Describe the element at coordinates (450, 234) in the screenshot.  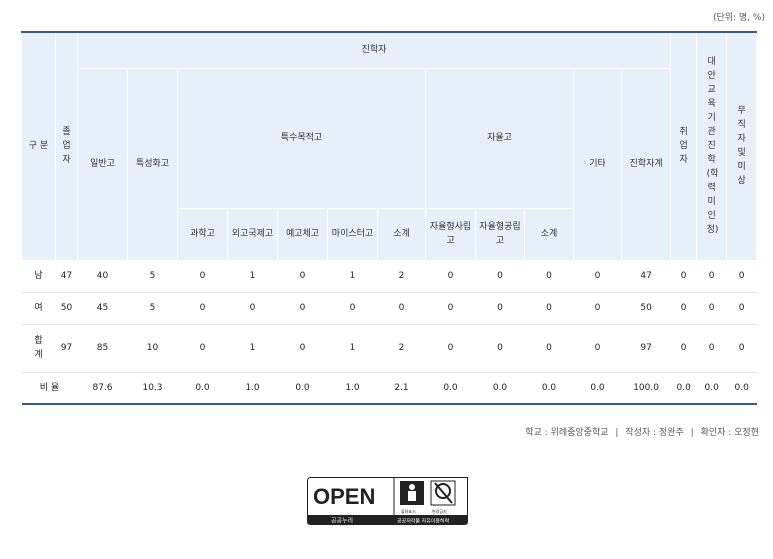
I see `header-autonomous-private: 자율형사립고` at that location.